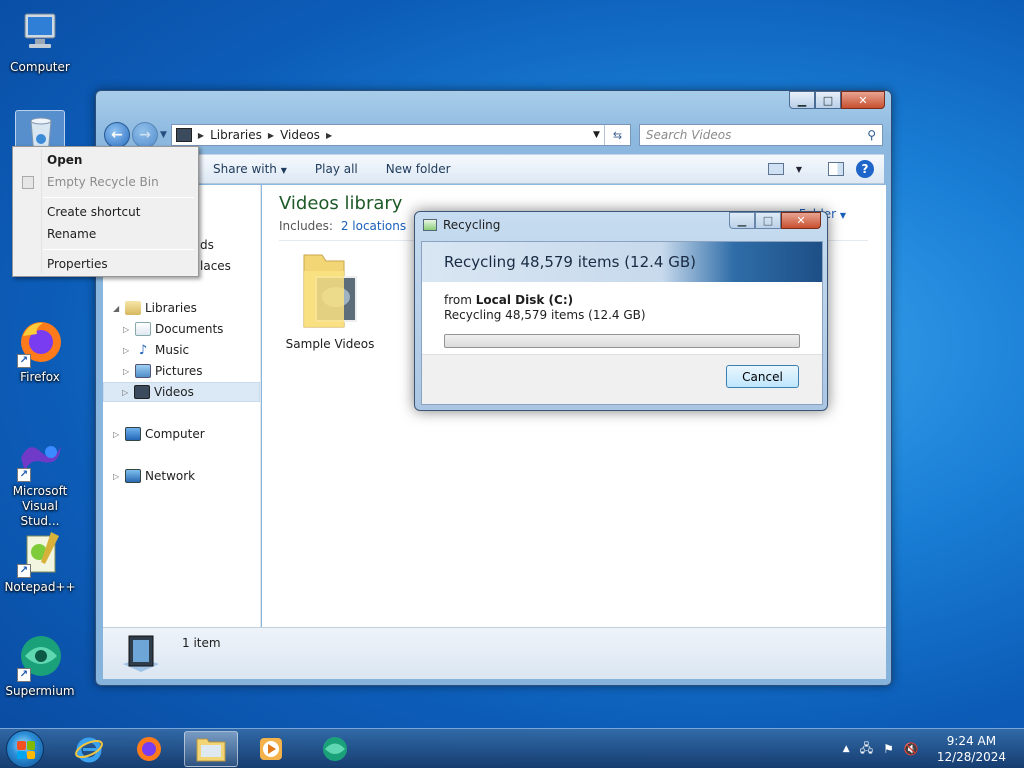 This screenshot has width=1024, height=768. What do you see at coordinates (865, 169) in the screenshot?
I see `help-icon: ?` at bounding box center [865, 169].